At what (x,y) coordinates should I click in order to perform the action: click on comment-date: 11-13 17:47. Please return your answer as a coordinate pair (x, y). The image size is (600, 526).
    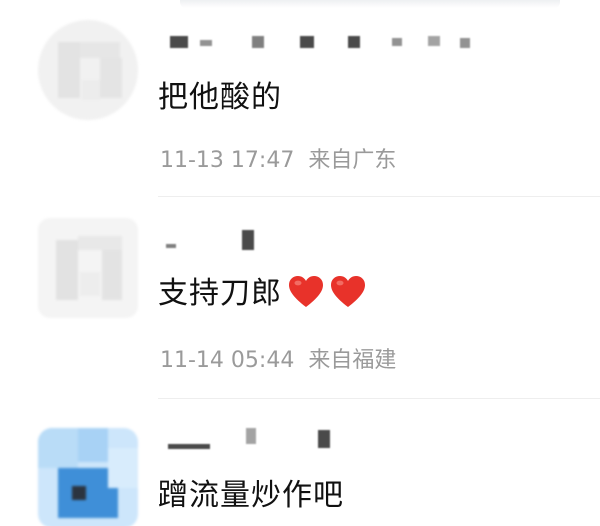
    Looking at the image, I should click on (227, 160).